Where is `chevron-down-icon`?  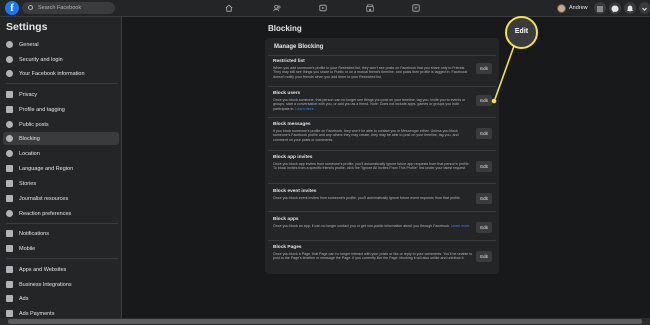
chevron-down-icon is located at coordinates (644, 9).